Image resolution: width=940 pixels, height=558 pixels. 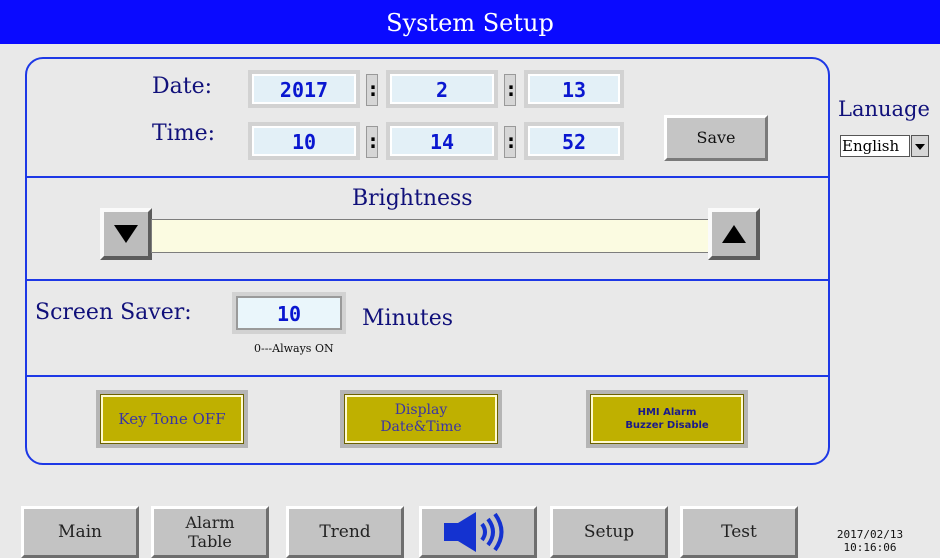 I want to click on triangle-down-icon, so click(x=126, y=234).